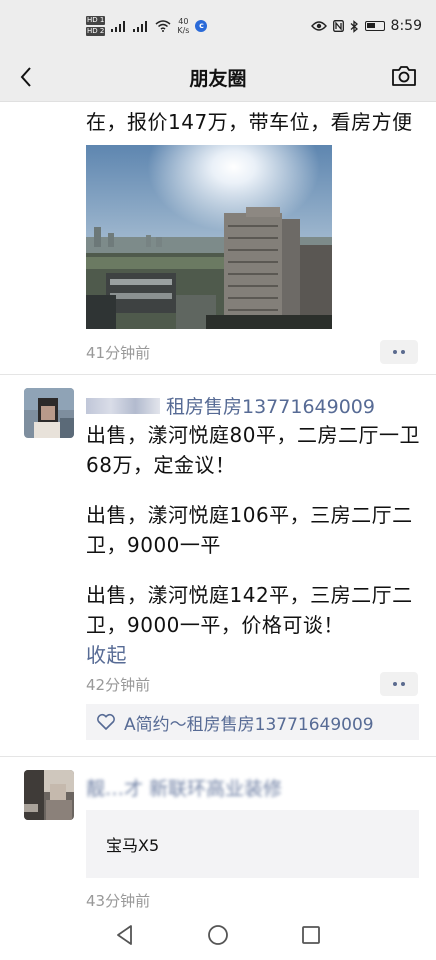 Image resolution: width=436 pixels, height=960 pixels. Describe the element at coordinates (406, 26) in the screenshot. I see `clock: 8:59` at that location.